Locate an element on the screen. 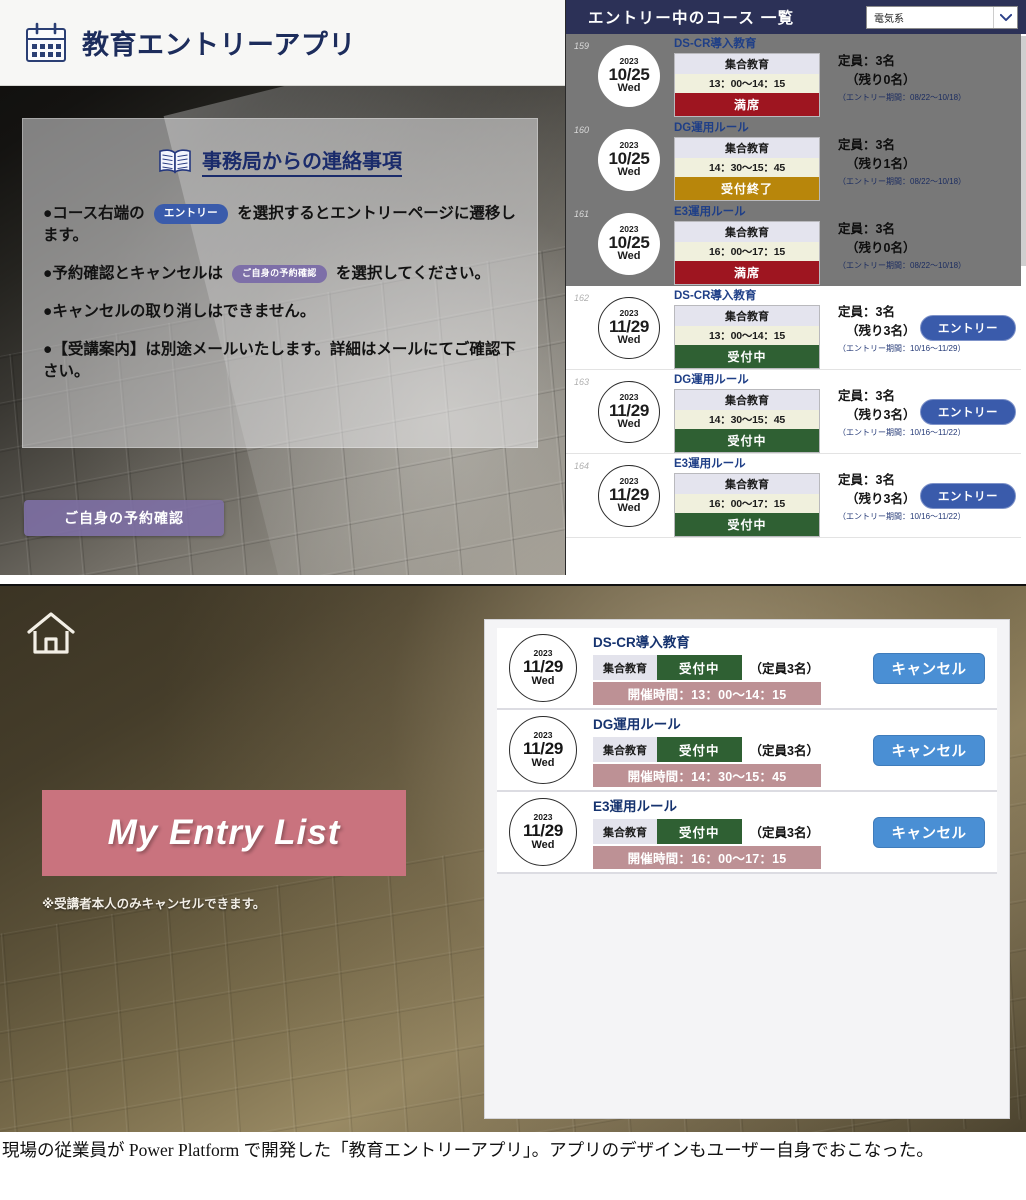 The image size is (1026, 1200). course-row-id: 160 is located at coordinates (582, 130).